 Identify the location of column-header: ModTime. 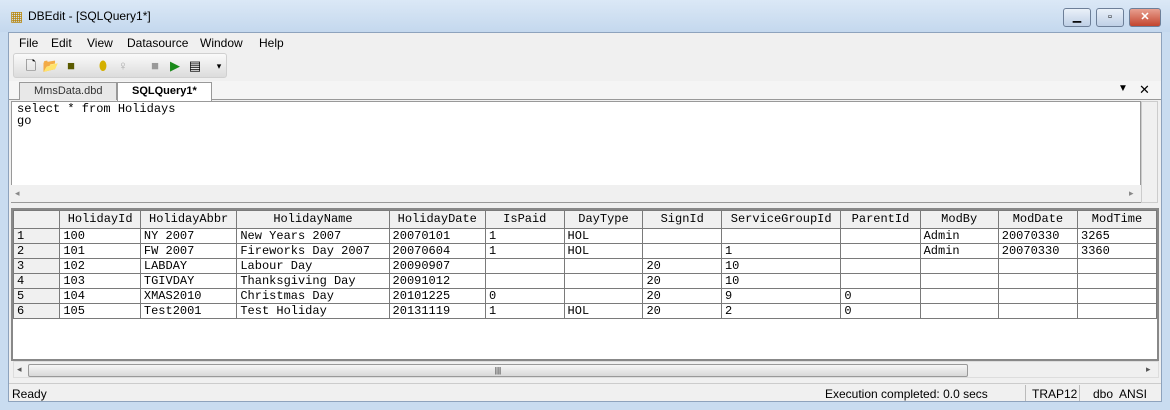
(1117, 219).